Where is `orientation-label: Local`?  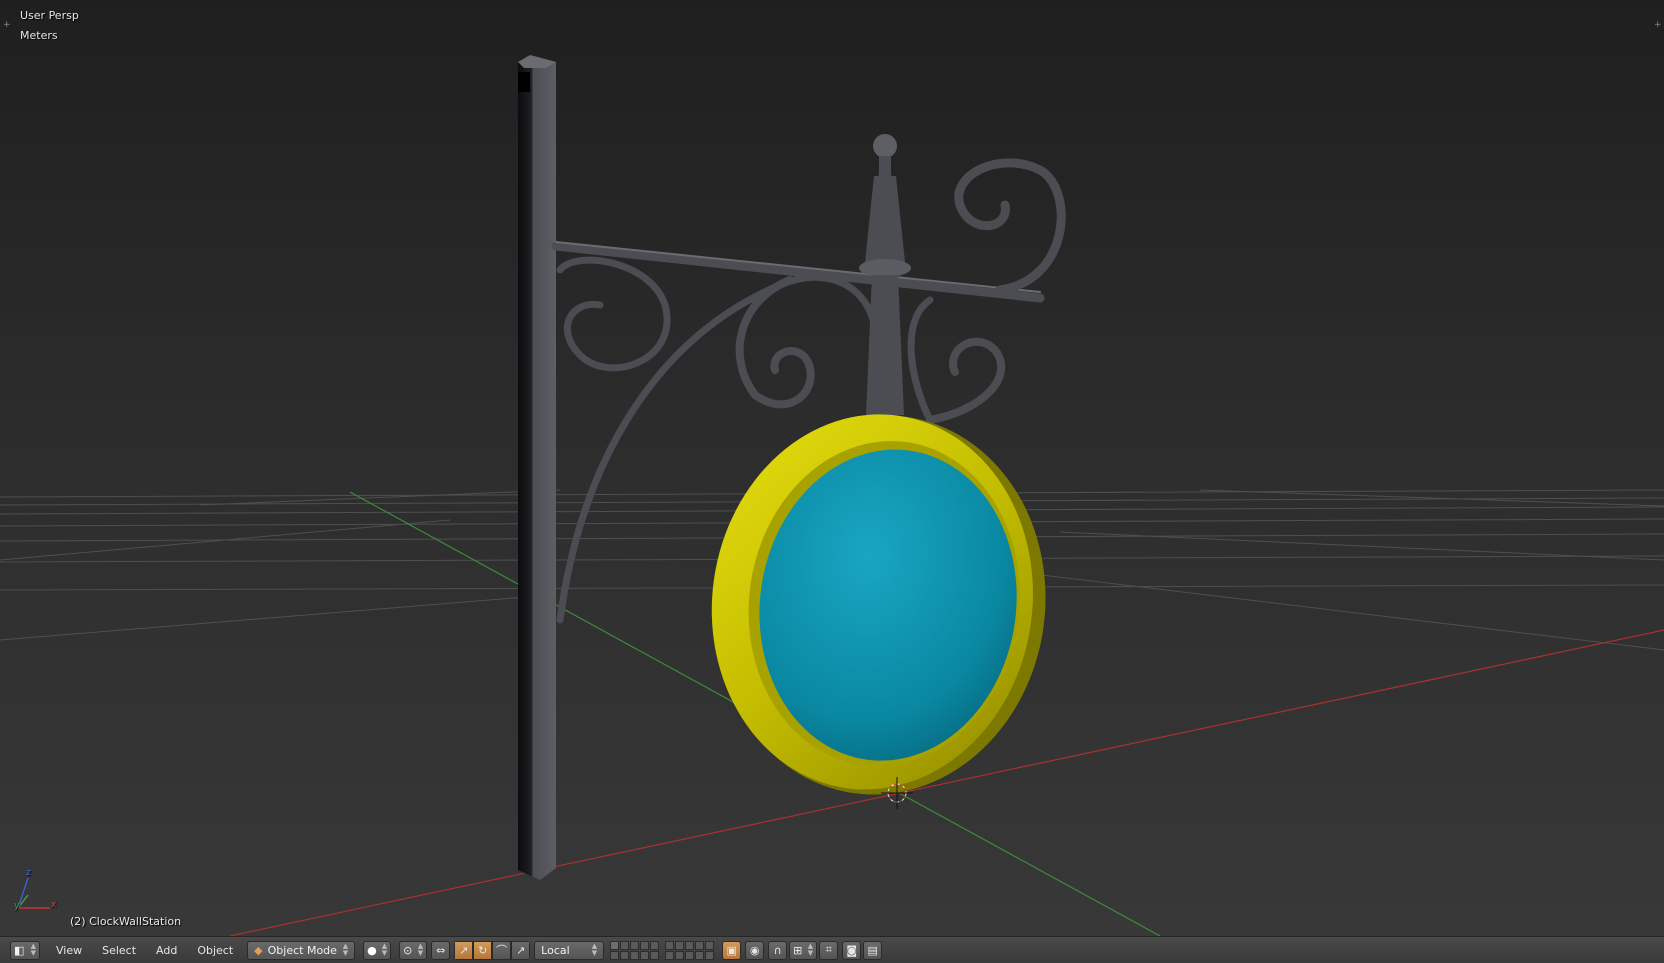 orientation-label: Local is located at coordinates (555, 950).